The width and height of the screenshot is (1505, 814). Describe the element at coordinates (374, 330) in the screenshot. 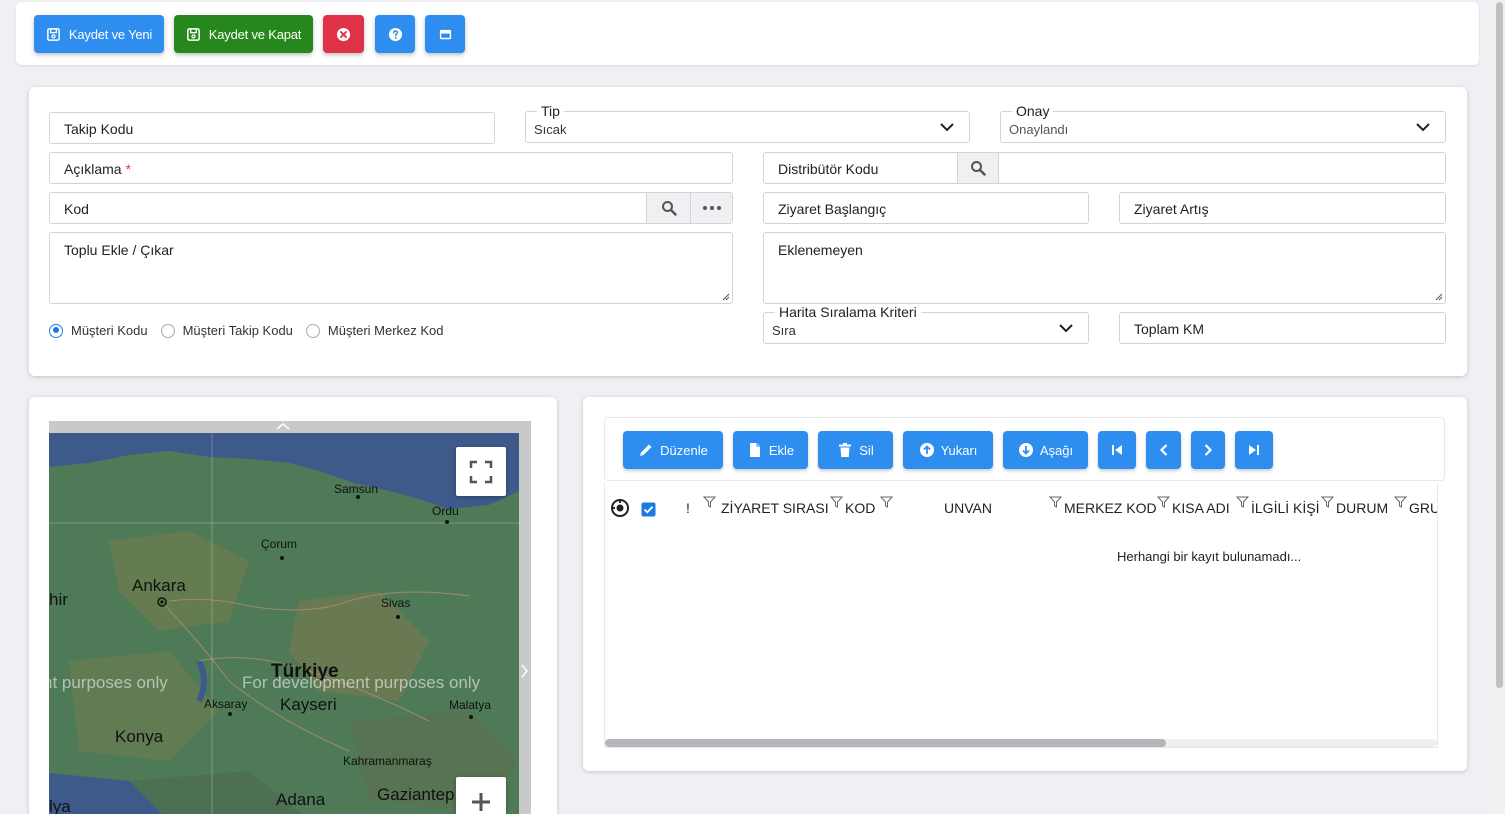

I see `radio-musteri-merkez-kod: Müşteri Merkez Kod` at that location.